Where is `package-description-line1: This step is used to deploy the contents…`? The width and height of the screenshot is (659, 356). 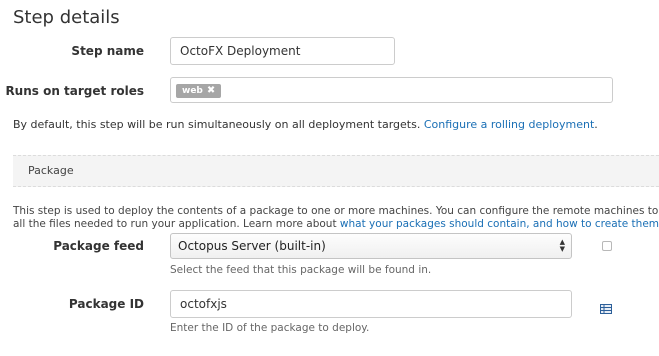 package-description-line1: This step is used to deploy the contents… is located at coordinates (336, 211).